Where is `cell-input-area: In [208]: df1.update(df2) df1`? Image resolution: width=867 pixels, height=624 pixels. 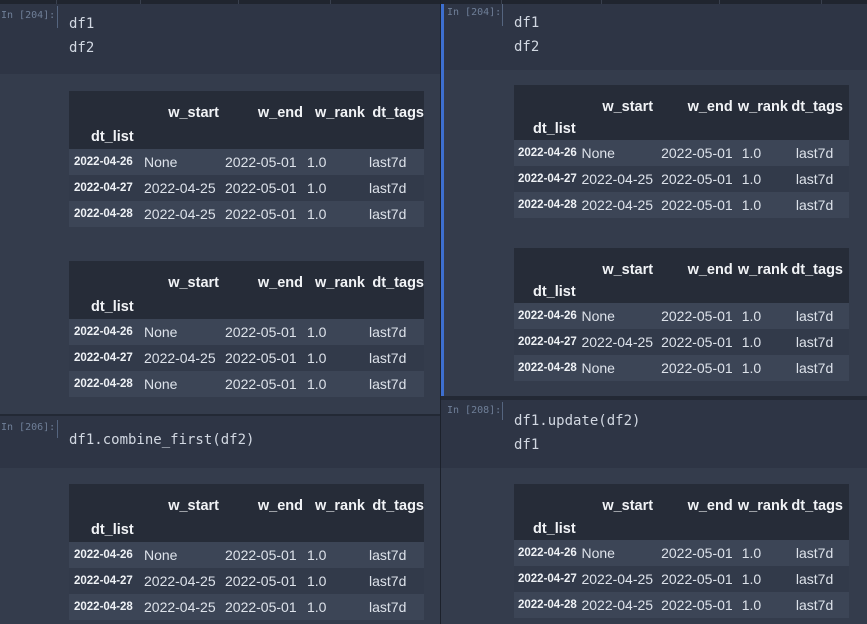
cell-input-area: In [208]: df1.update(df2) df1 is located at coordinates (654, 434).